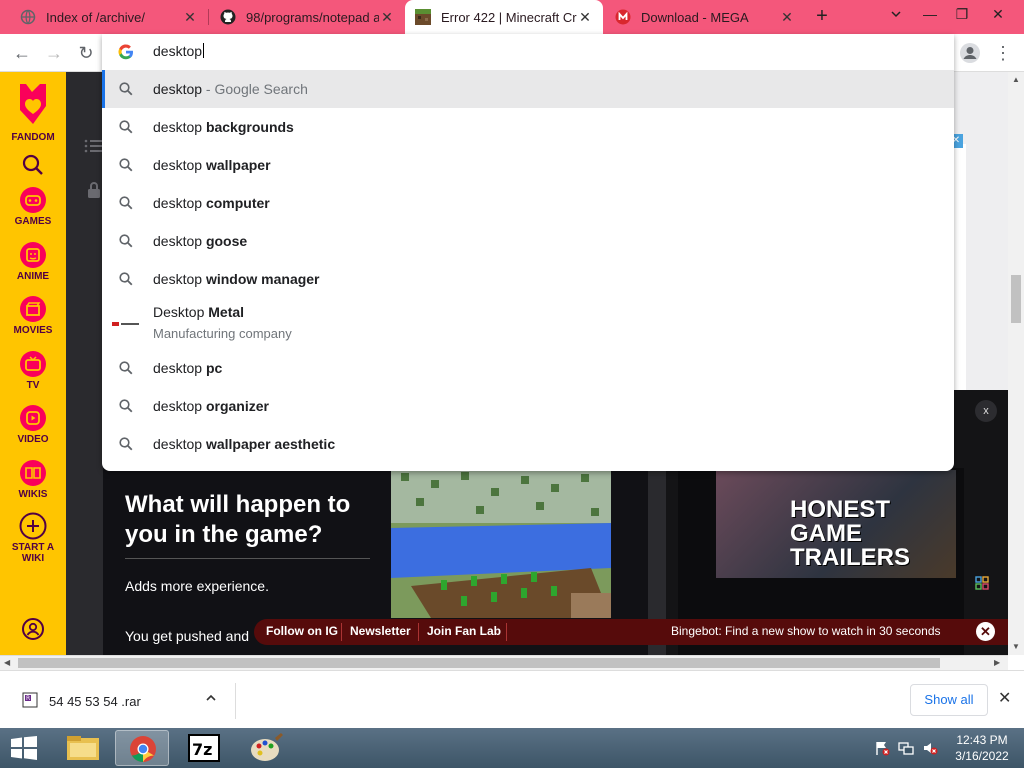 The height and width of the screenshot is (770, 1024). What do you see at coordinates (197, 586) in the screenshot?
I see `article-paragraph: Adds more experience.` at bounding box center [197, 586].